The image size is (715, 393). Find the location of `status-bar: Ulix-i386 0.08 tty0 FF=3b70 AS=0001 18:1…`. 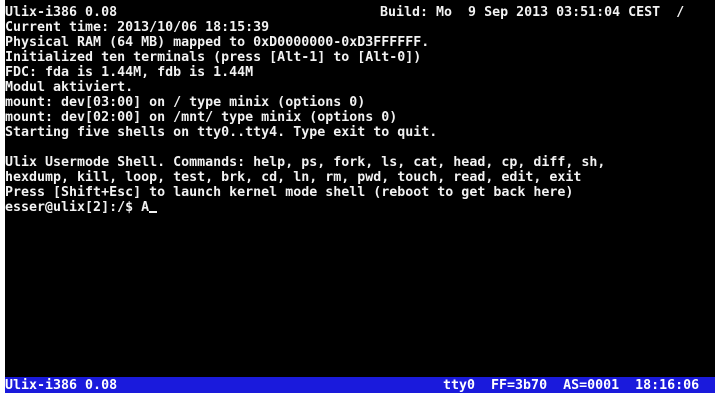

status-bar: Ulix-i386 0.08 tty0 FF=3b70 AS=0001 18:1… is located at coordinates (360, 385).